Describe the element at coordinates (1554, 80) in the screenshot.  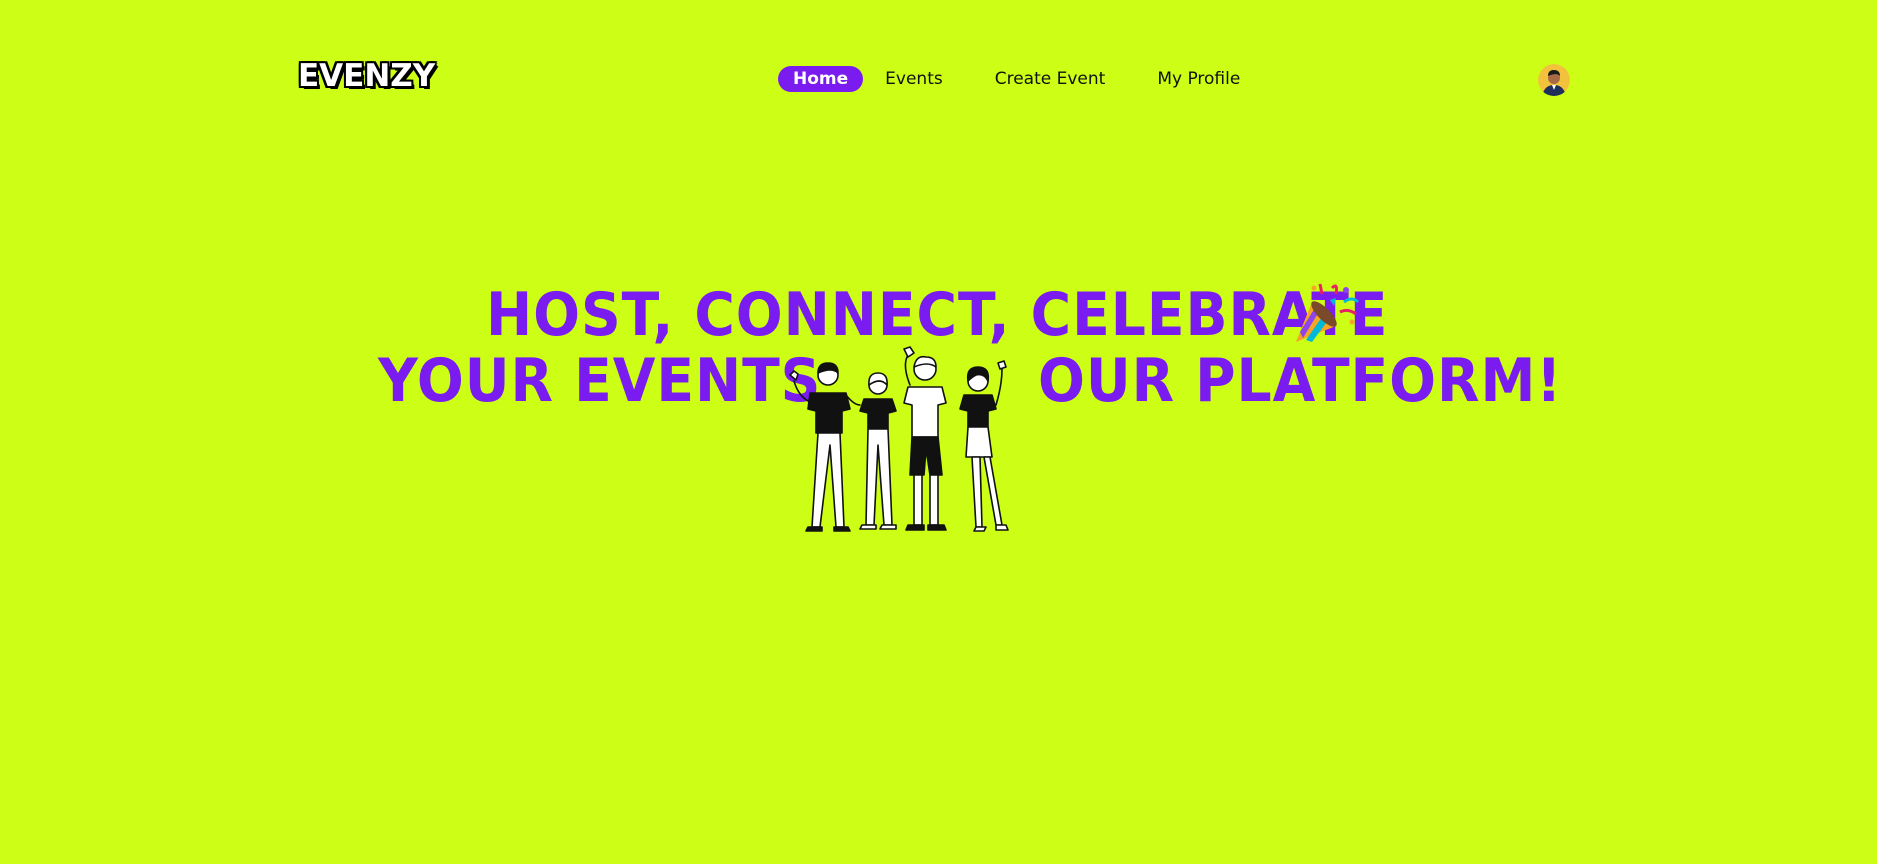
I see `user-avatar-icon` at that location.